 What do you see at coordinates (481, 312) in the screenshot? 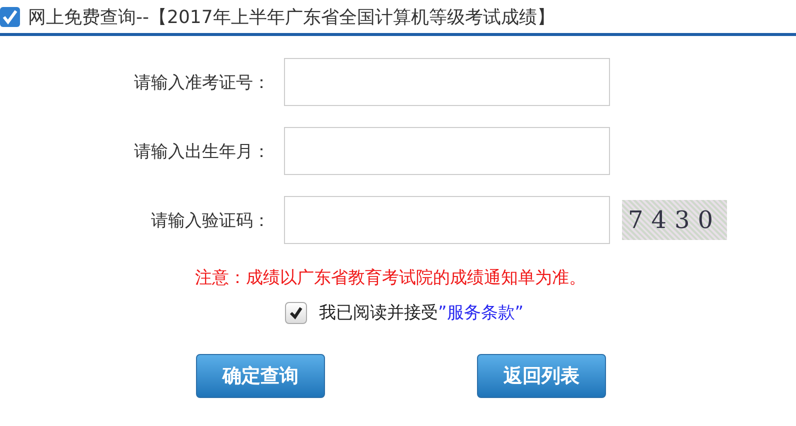
I see `terms-link: ”服务条款”` at bounding box center [481, 312].